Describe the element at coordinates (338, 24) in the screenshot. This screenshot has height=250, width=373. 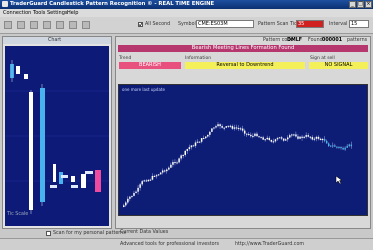
I see `interval-label: Interval` at that location.